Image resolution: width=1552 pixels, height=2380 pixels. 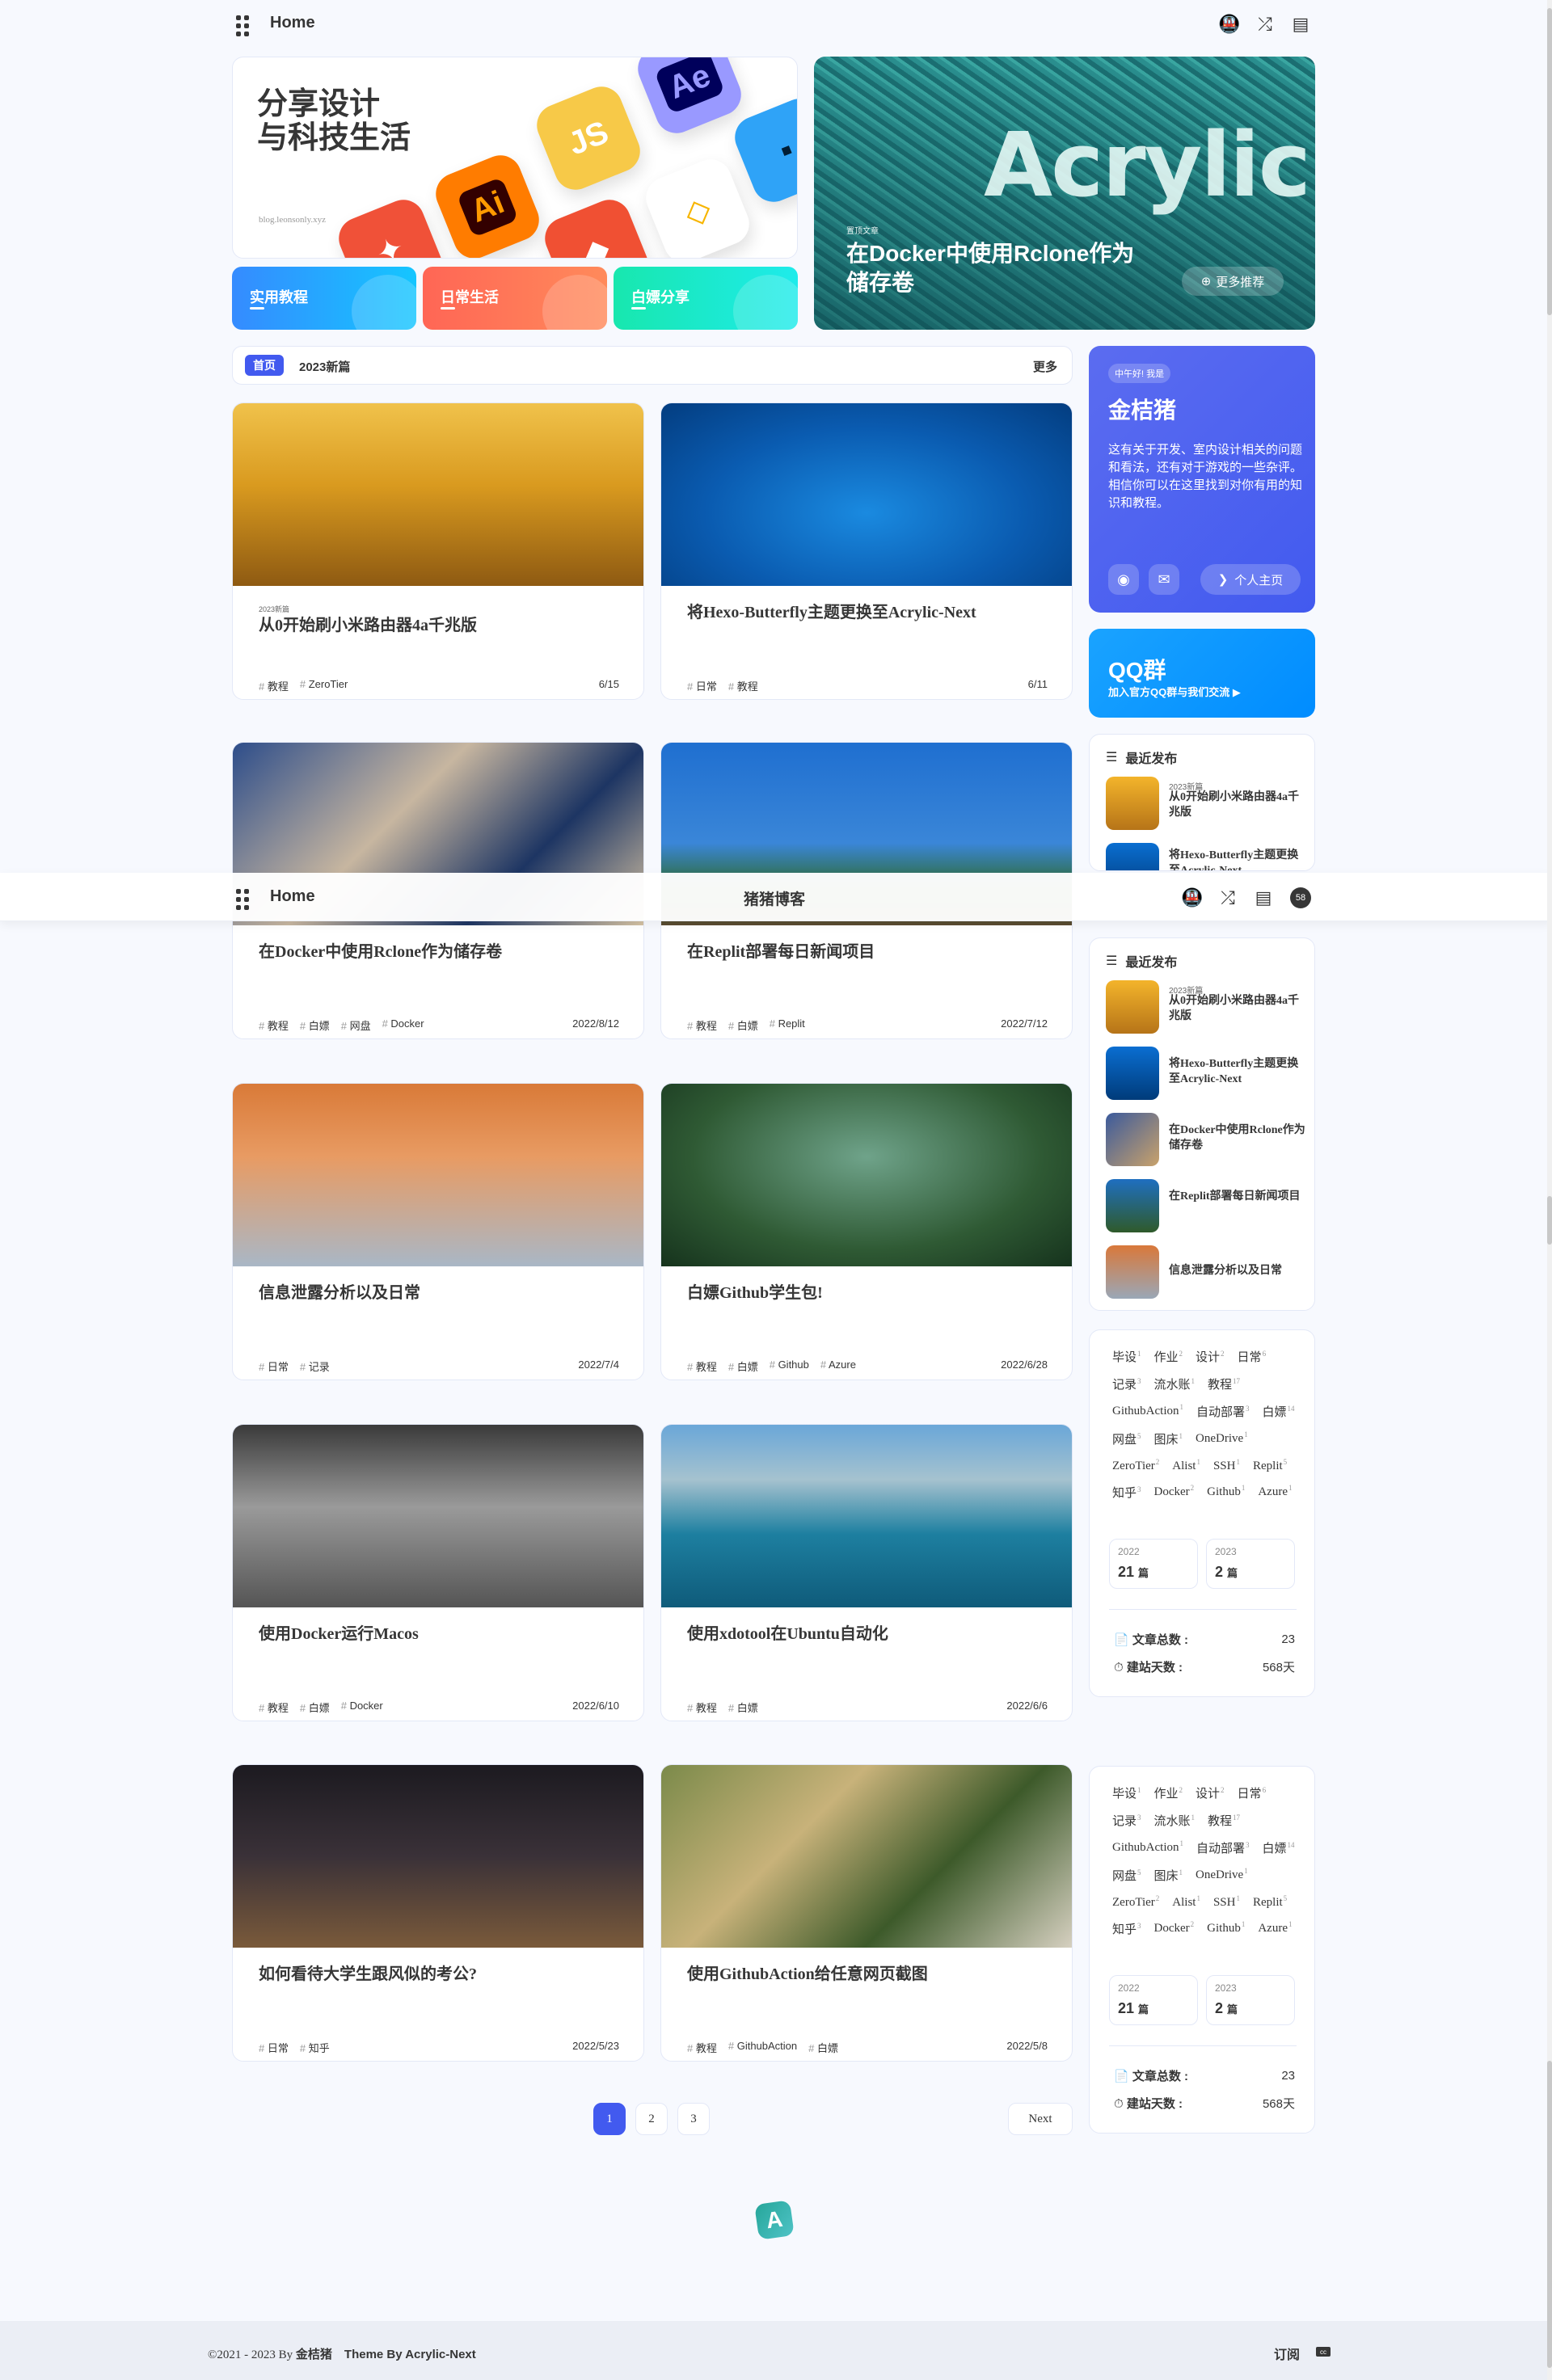 What do you see at coordinates (324, 685) in the screenshot?
I see `post-tag: ZeroTier` at bounding box center [324, 685].